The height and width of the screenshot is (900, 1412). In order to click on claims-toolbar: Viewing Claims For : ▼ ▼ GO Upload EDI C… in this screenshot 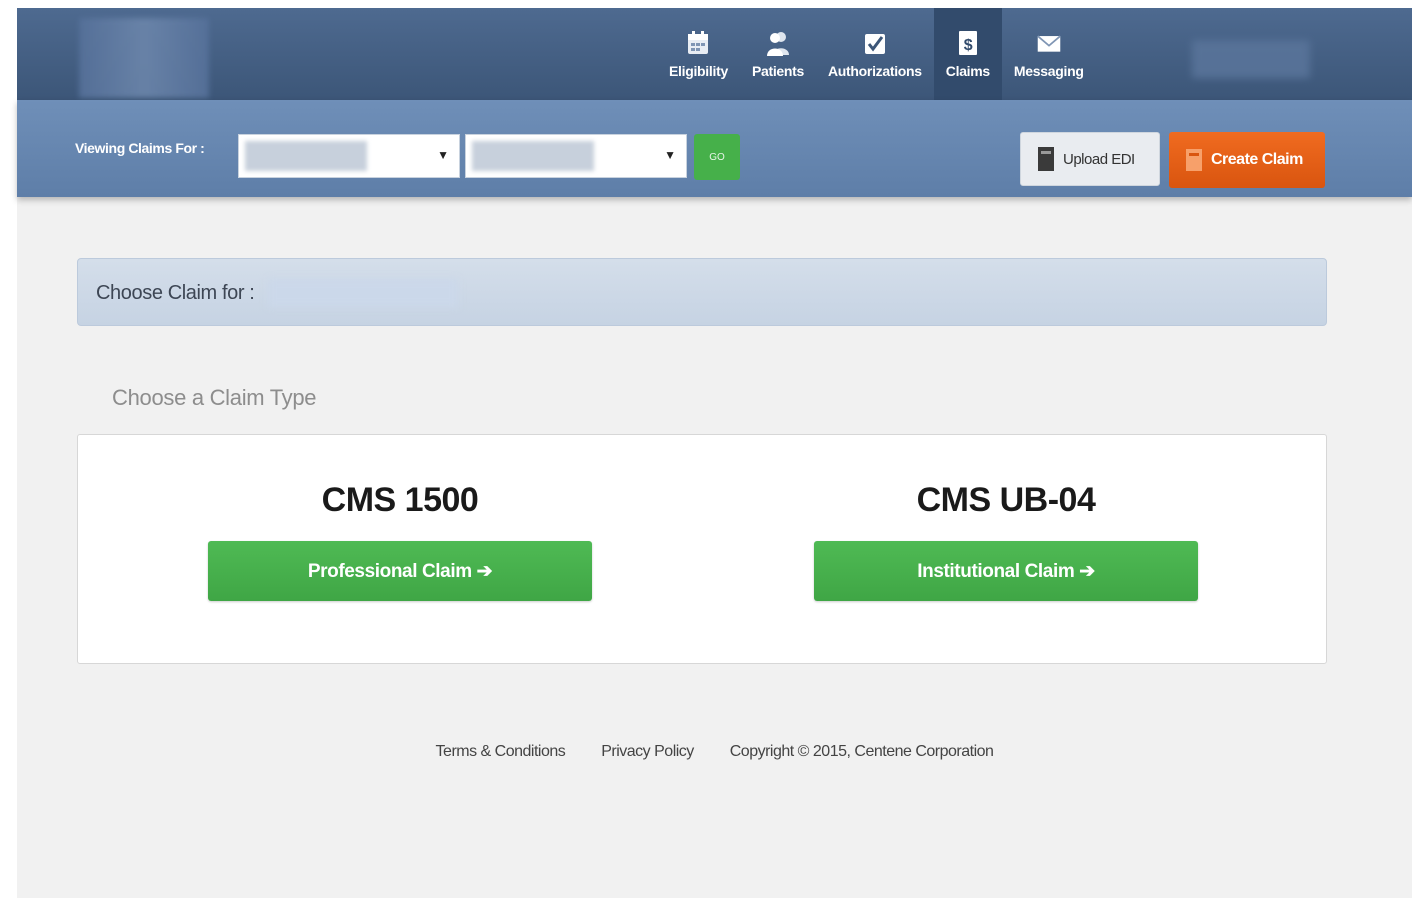, I will do `click(714, 148)`.